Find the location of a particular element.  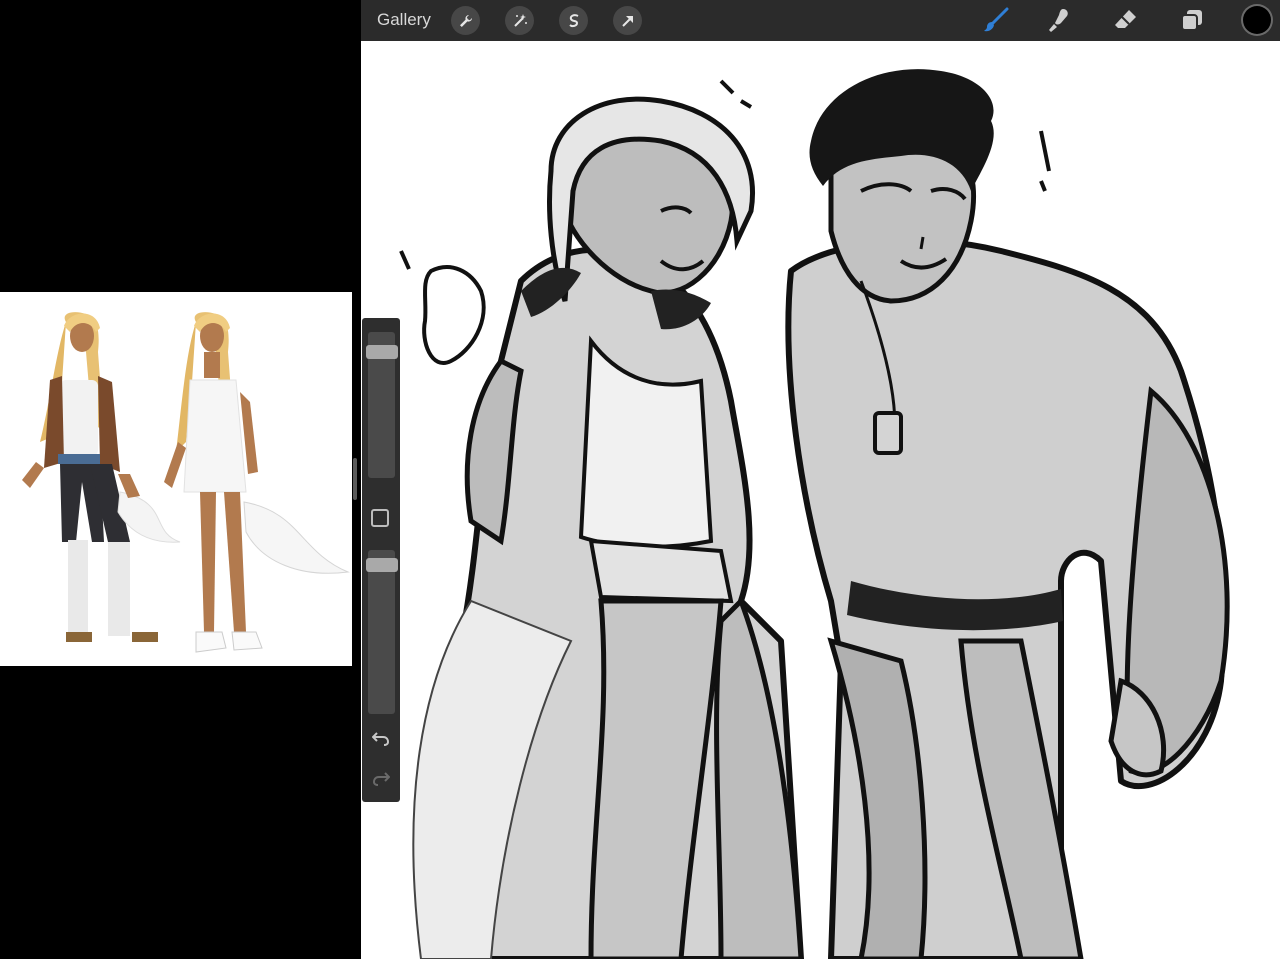

selection-button is located at coordinates (573, 20).